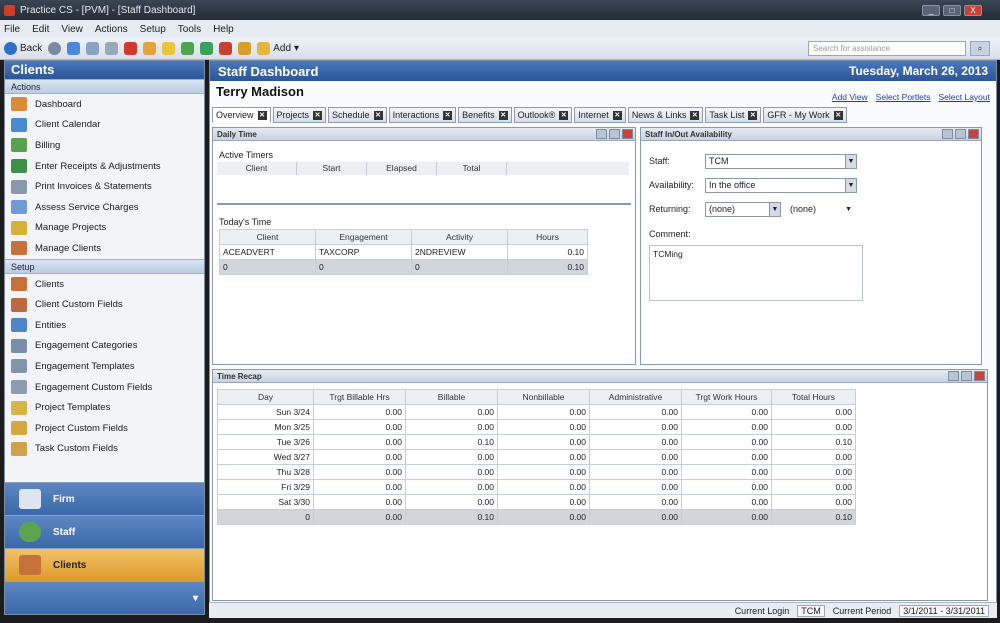 Image resolution: width=1000 pixels, height=623 pixels. Describe the element at coordinates (299, 115) in the screenshot. I see `tab-projects: Projects ✕` at that location.